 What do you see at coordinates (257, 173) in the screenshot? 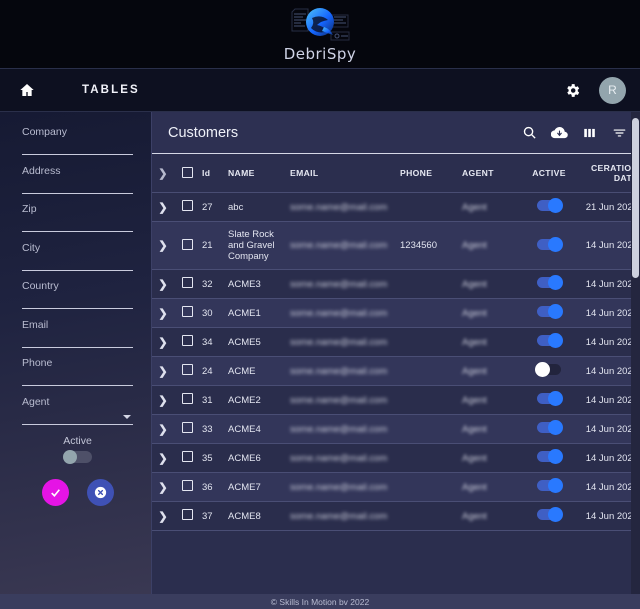
I see `header-name: NAME` at bounding box center [257, 173].